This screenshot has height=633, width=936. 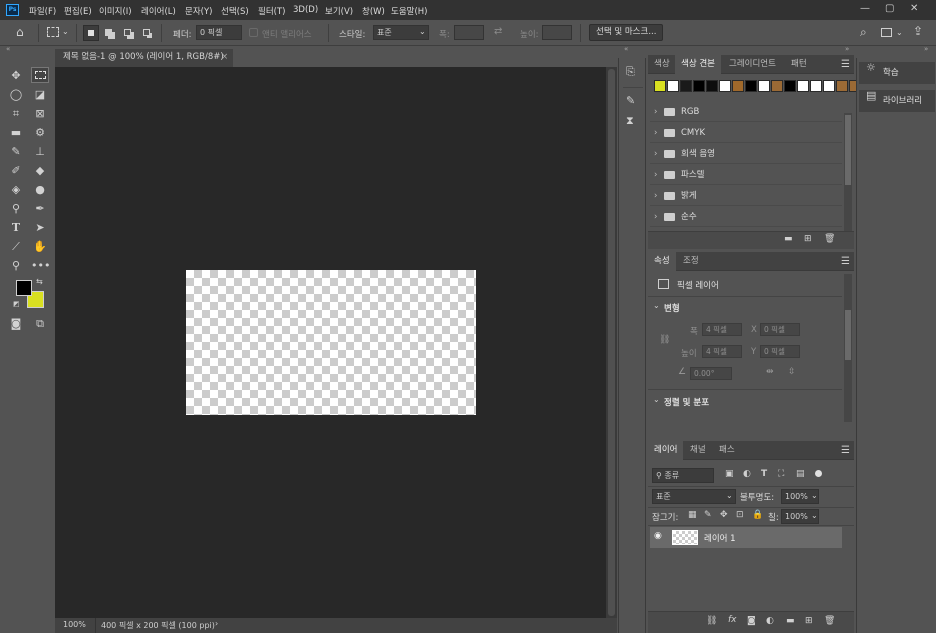 I want to click on new-swatch-icon: ⊞, so click(x=808, y=239).